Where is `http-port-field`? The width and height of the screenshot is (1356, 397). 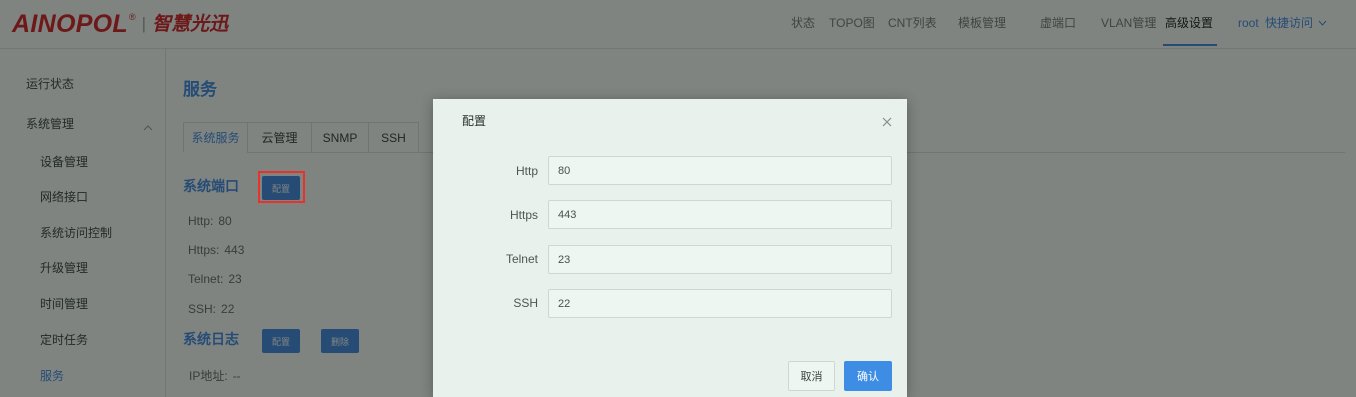 http-port-field is located at coordinates (720, 170).